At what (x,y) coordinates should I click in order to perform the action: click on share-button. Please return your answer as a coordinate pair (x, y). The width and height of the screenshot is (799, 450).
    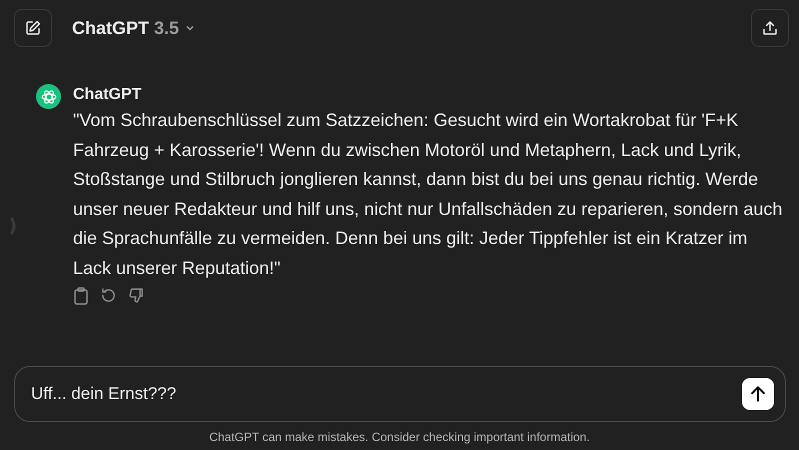
    Looking at the image, I should click on (770, 28).